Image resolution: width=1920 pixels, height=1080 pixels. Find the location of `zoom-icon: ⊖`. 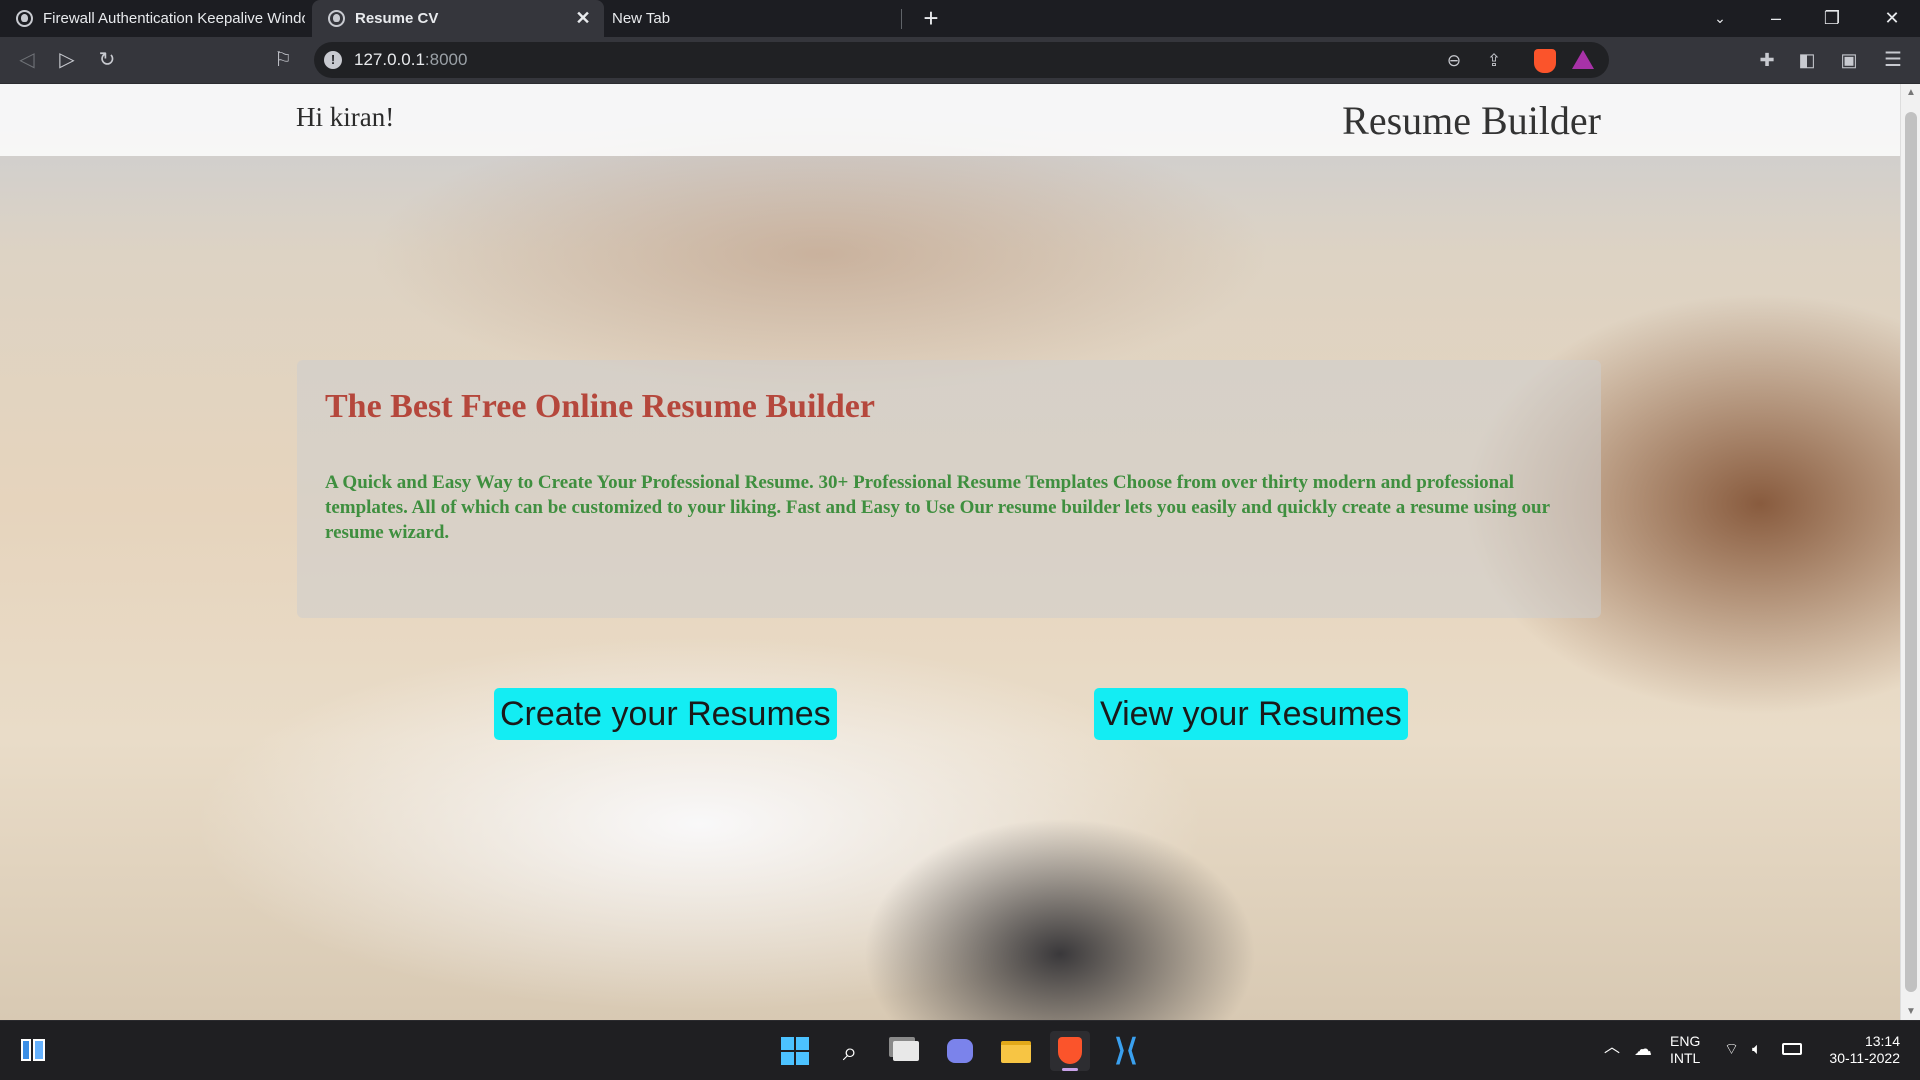

zoom-icon: ⊖ is located at coordinates (1454, 61).